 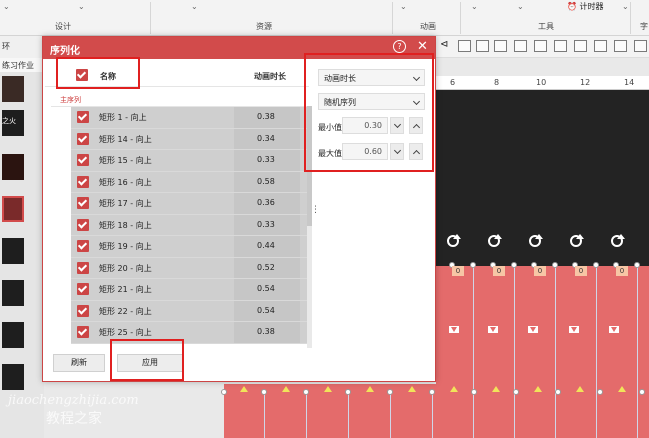 What do you see at coordinates (580, 46) in the screenshot?
I see `crop-icon` at bounding box center [580, 46].